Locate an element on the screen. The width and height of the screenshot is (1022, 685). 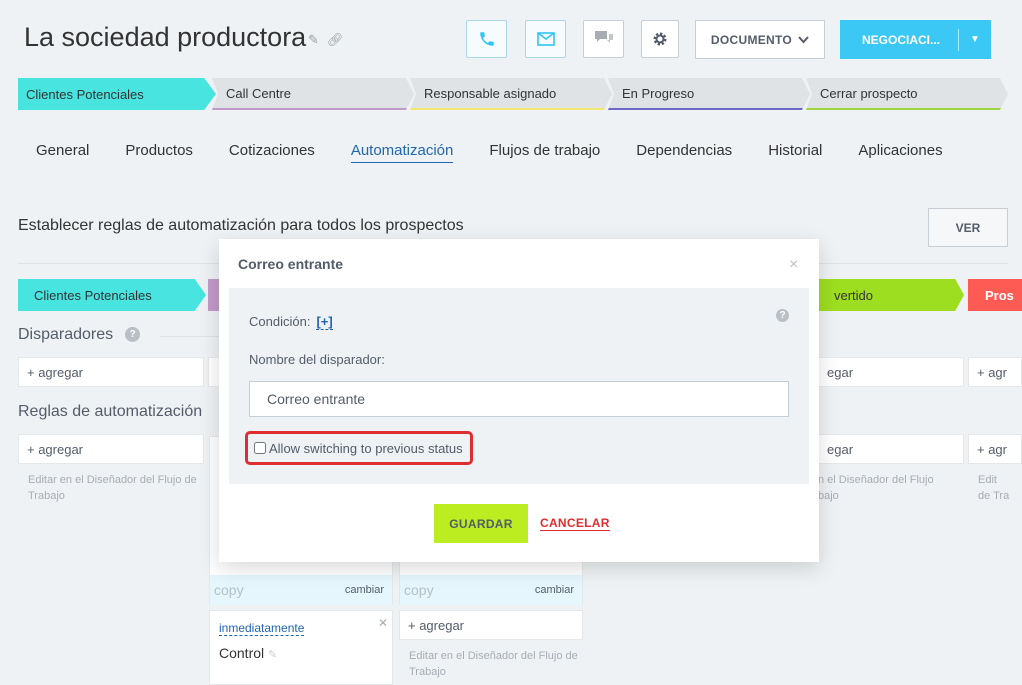
stage-call-centre: Call Centre is located at coordinates (313, 94).